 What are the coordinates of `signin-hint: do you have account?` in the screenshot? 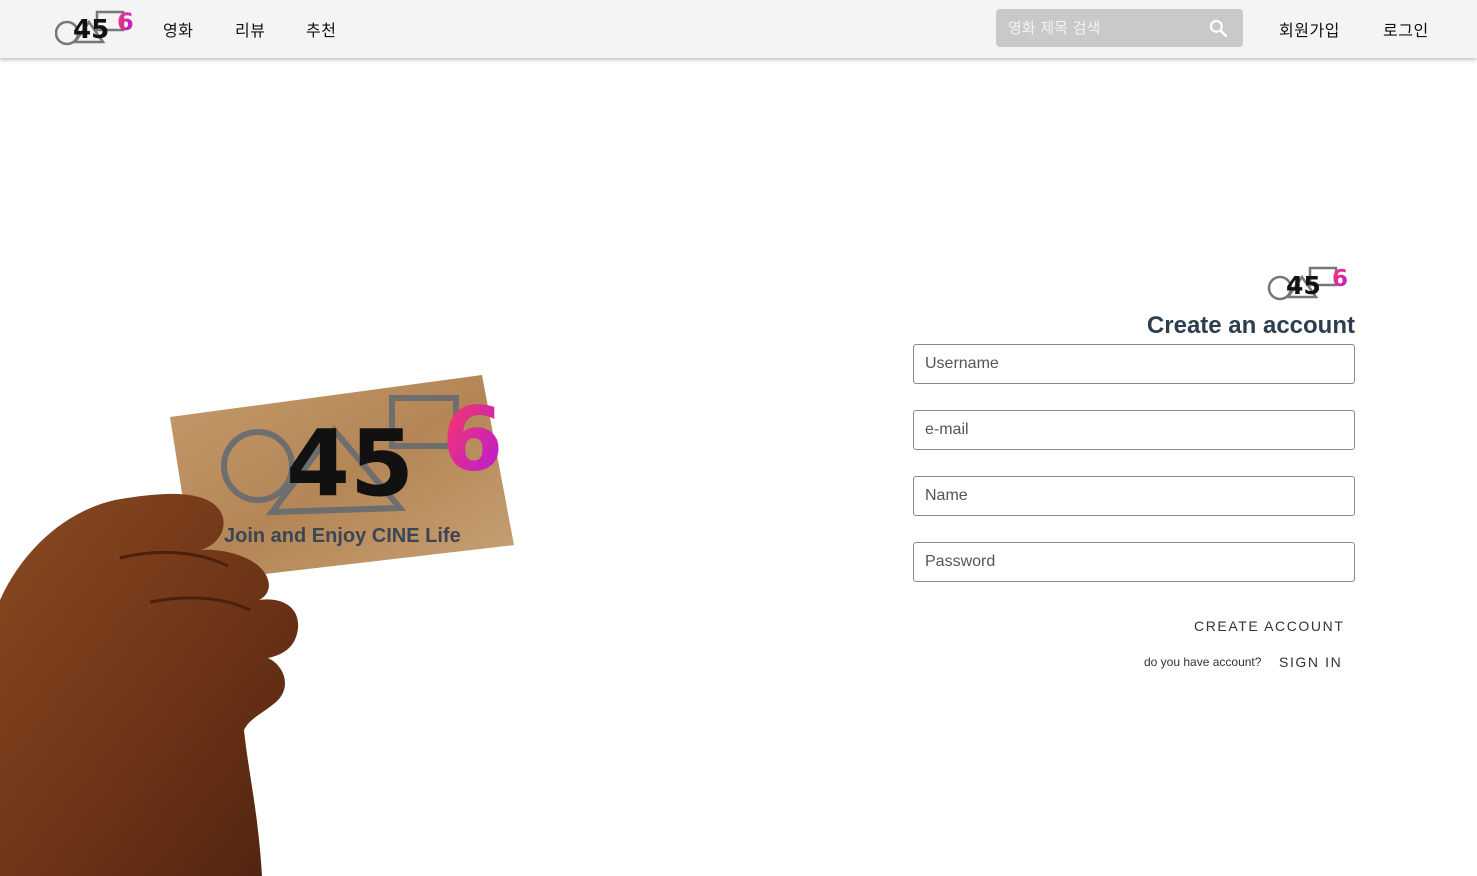 It's located at (1203, 662).